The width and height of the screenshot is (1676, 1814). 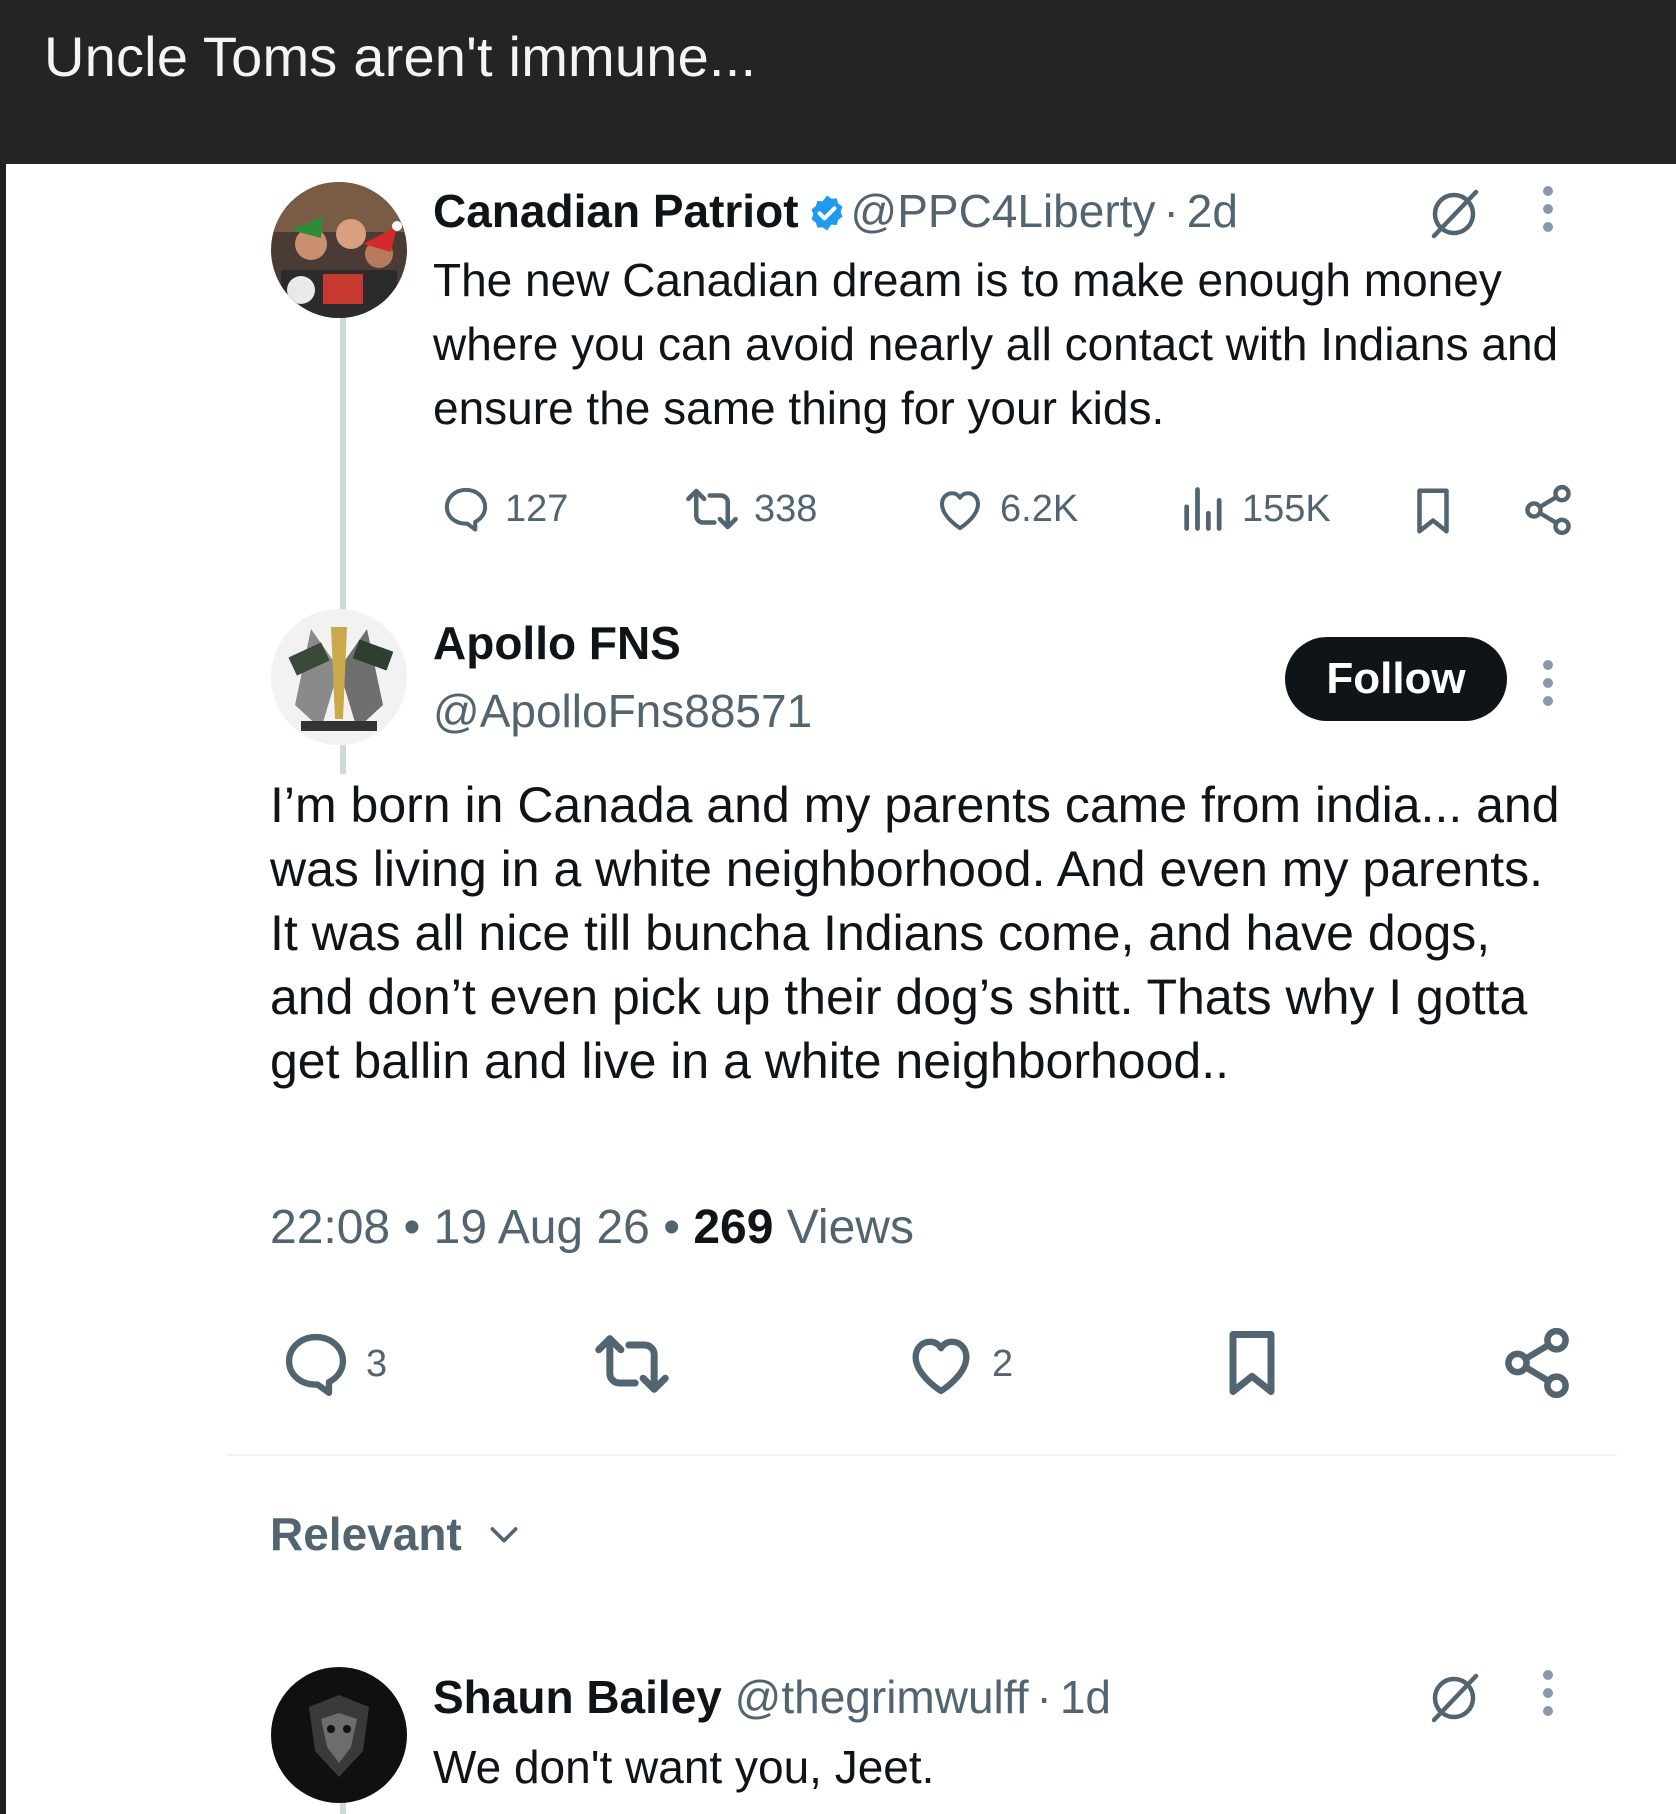 I want to click on tweet-timestamp: 22:08 • 19 Aug 26 • 269 Views, so click(x=592, y=1227).